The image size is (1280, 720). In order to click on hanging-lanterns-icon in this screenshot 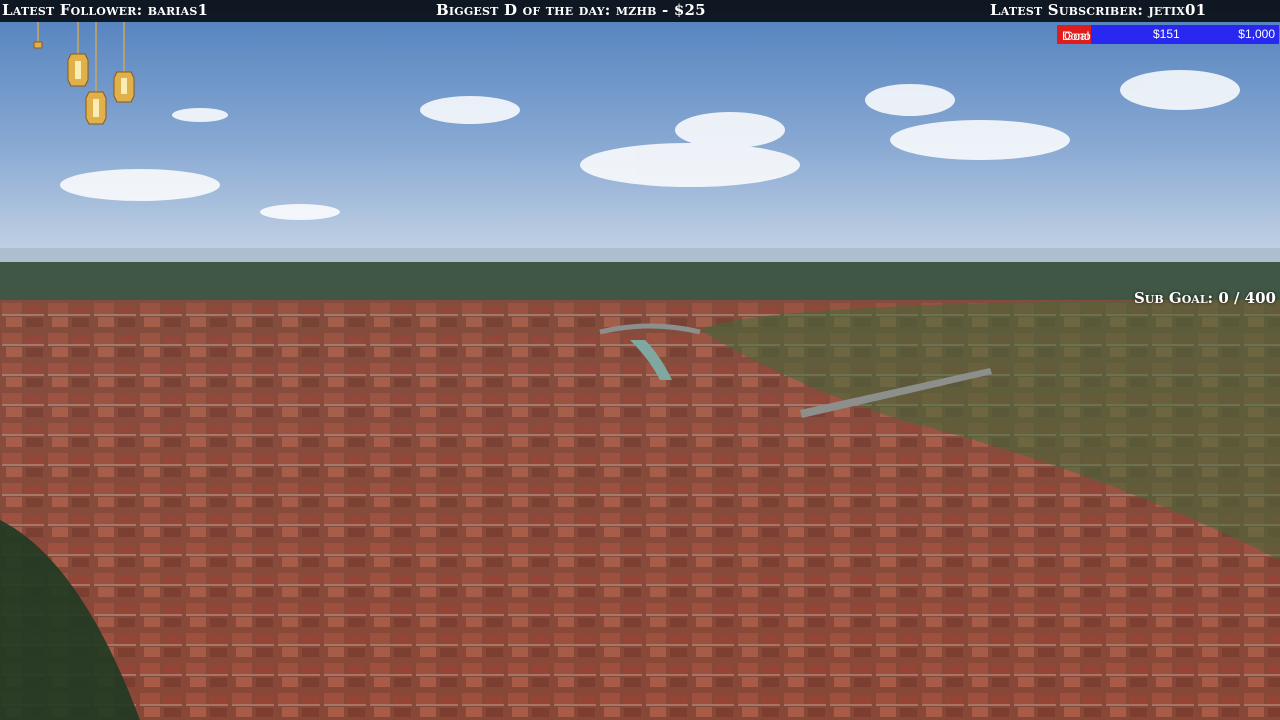, I will do `click(84, 73)`.